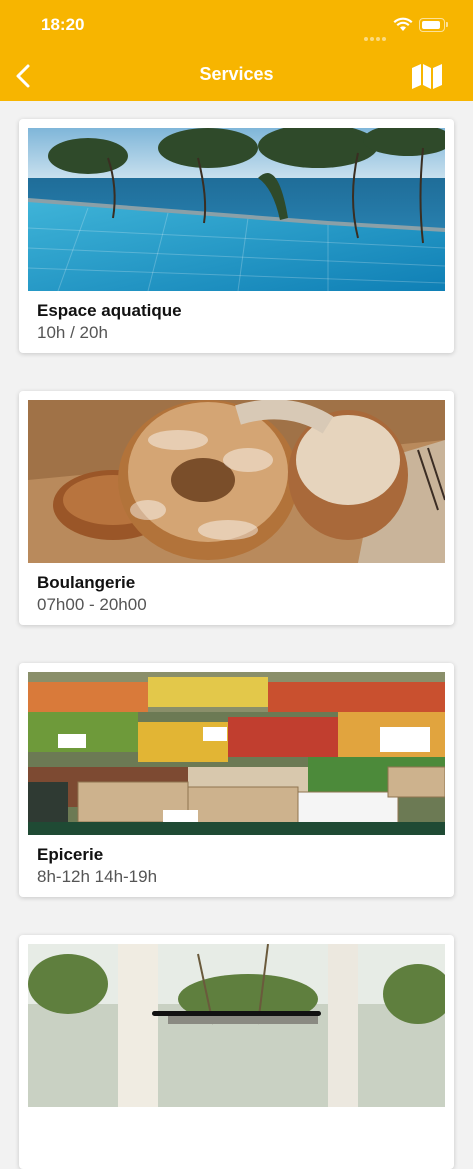  Describe the element at coordinates (97, 876) in the screenshot. I see `service-hours: 8h-12h 14h-19h` at that location.